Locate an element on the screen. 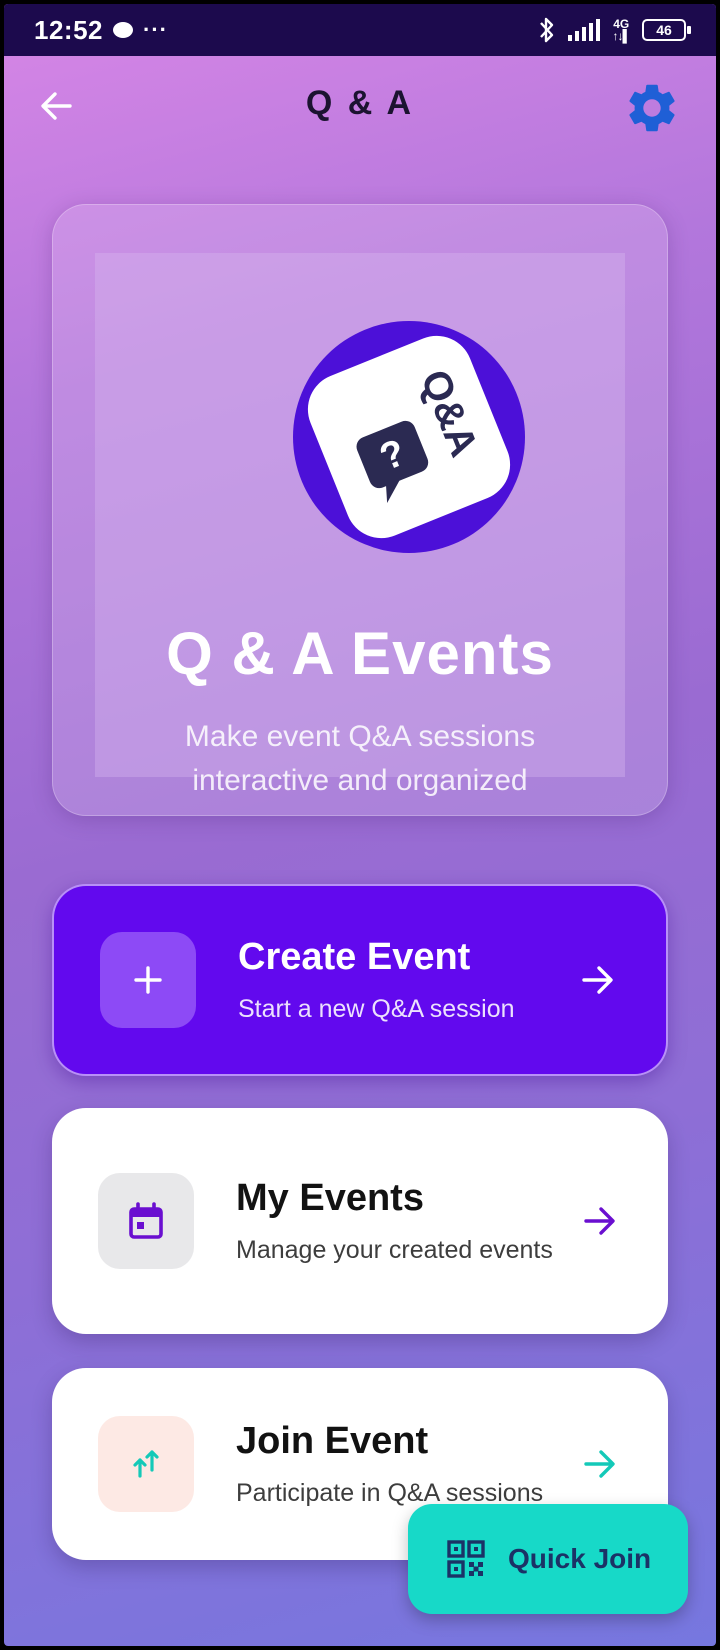  join-event-title: Join Event is located at coordinates (332, 1440).